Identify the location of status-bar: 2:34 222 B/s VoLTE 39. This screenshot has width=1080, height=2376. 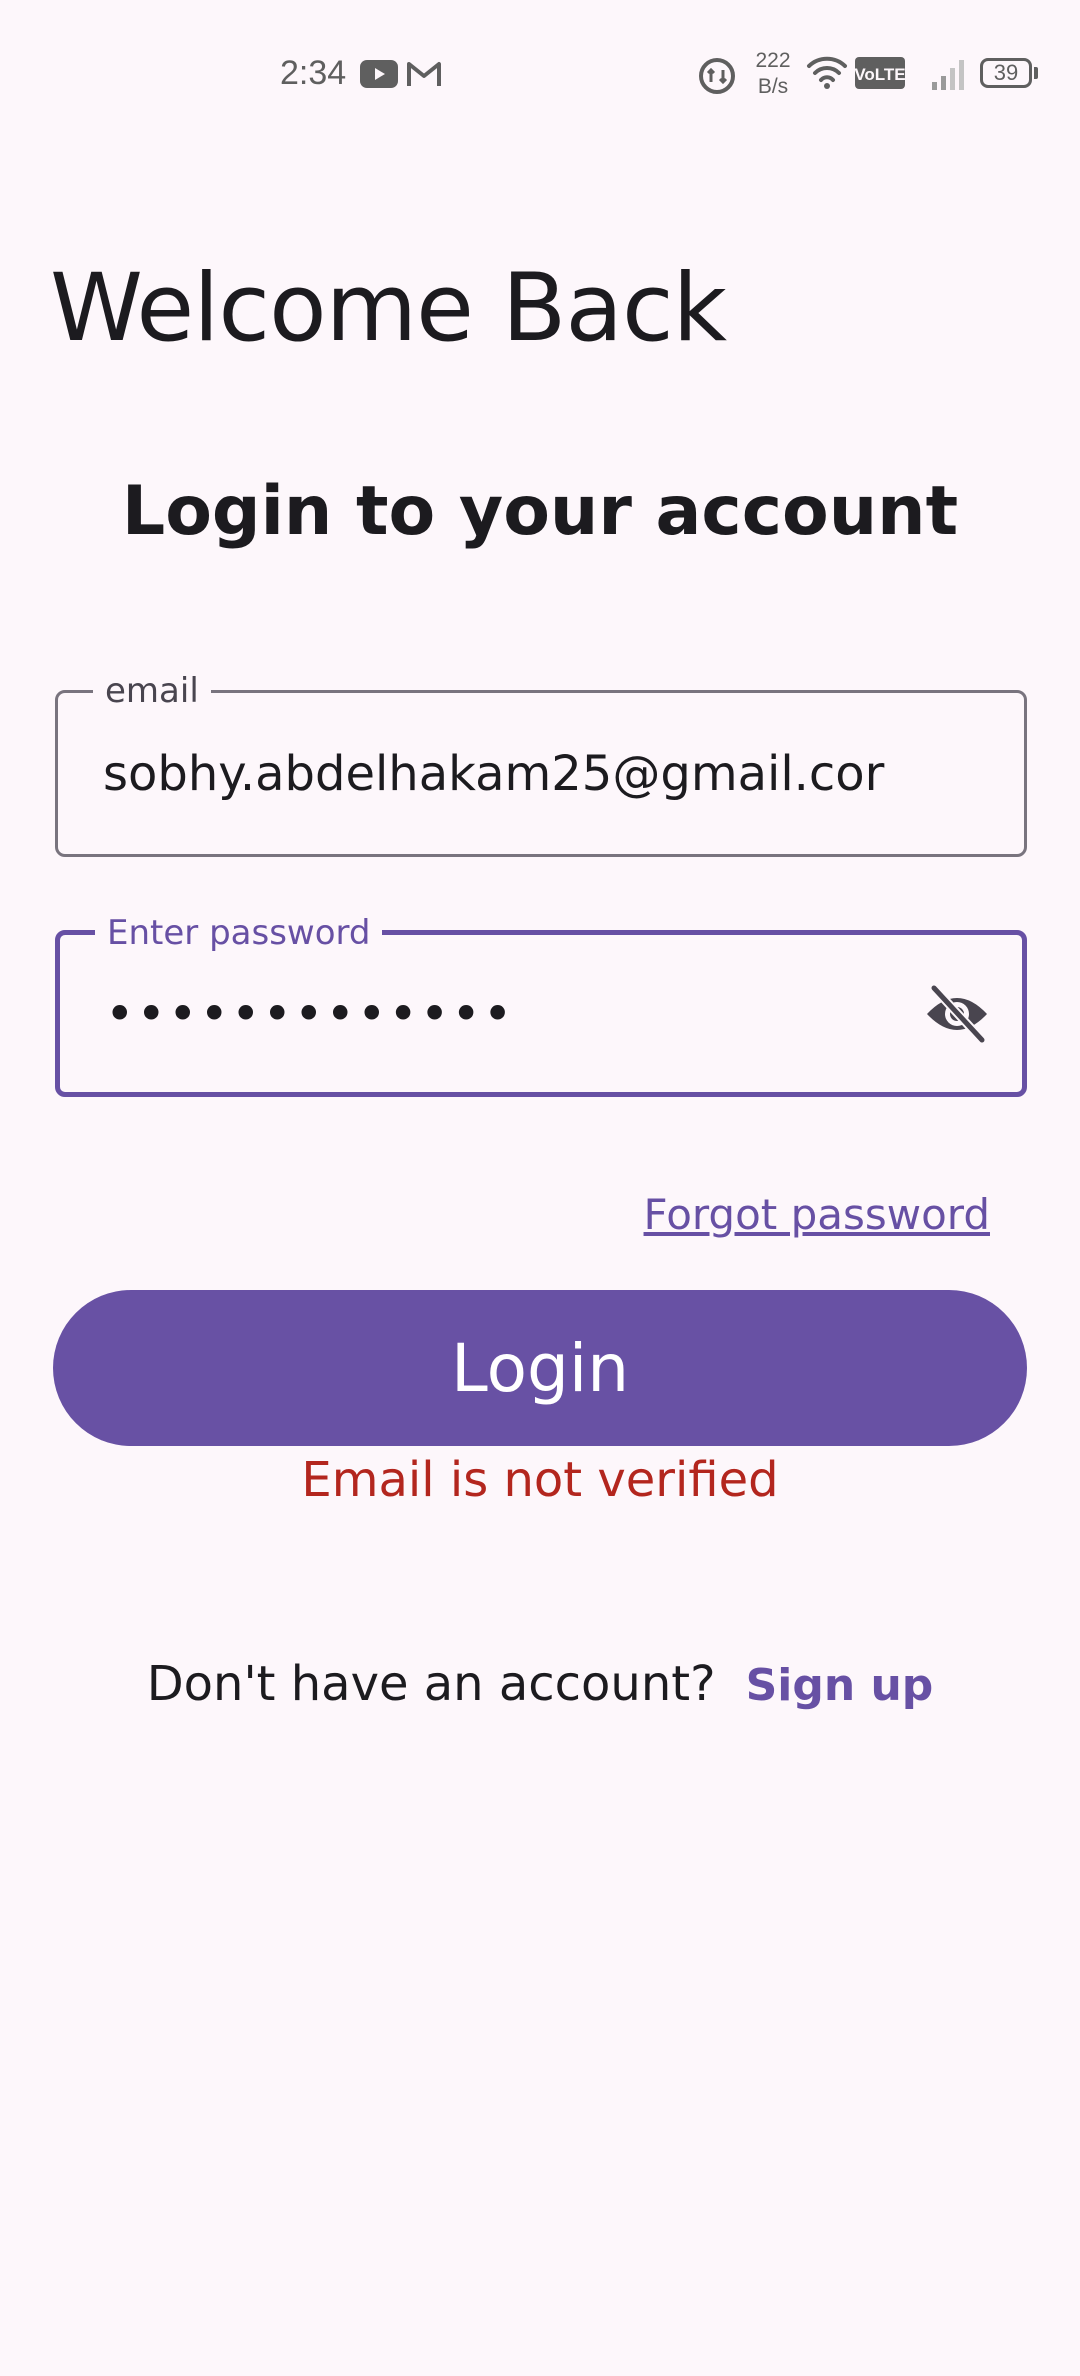
(540, 75).